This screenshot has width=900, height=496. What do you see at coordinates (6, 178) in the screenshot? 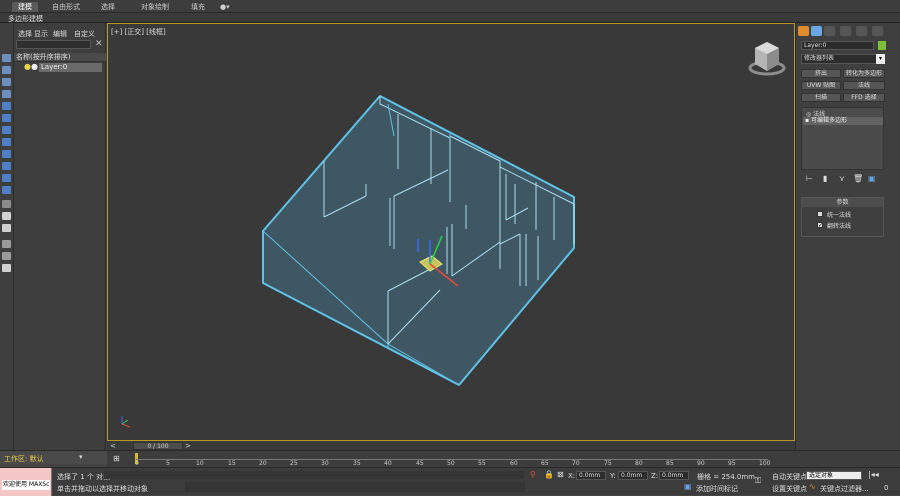
I see `bone-filter-icon` at bounding box center [6, 178].